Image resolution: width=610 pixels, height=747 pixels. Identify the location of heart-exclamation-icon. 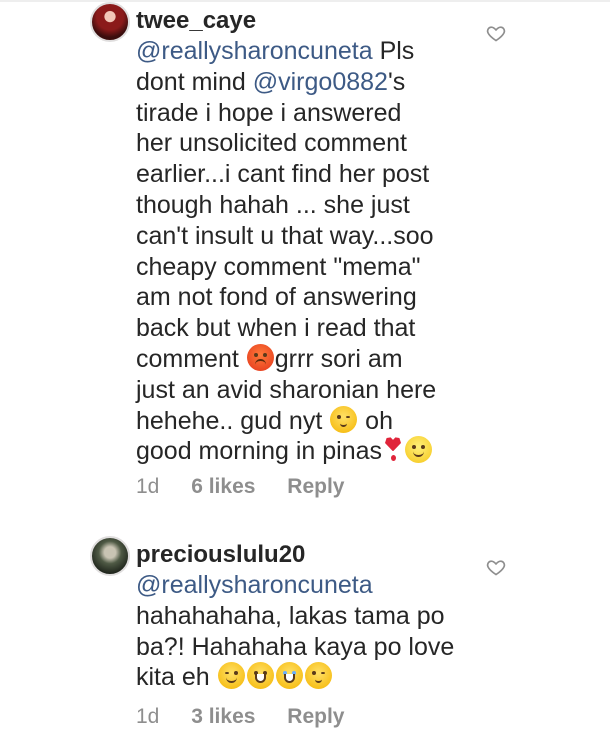
(393, 449).